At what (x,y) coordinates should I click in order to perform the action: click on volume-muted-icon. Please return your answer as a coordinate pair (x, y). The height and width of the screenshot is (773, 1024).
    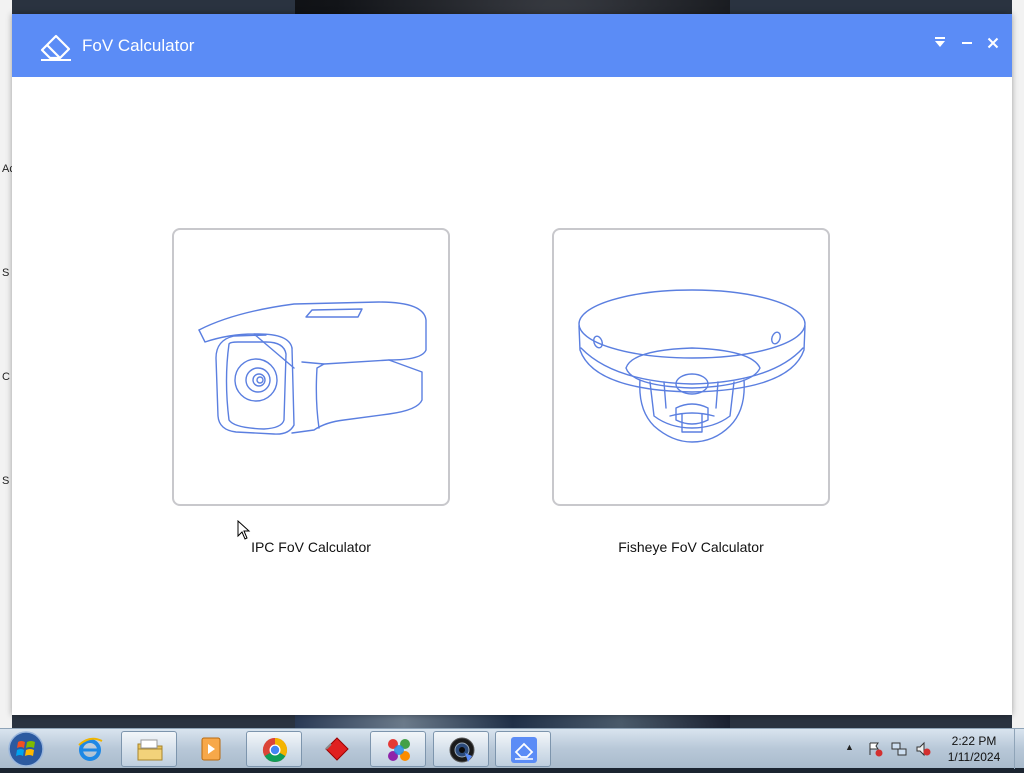
    Looking at the image, I should click on (923, 749).